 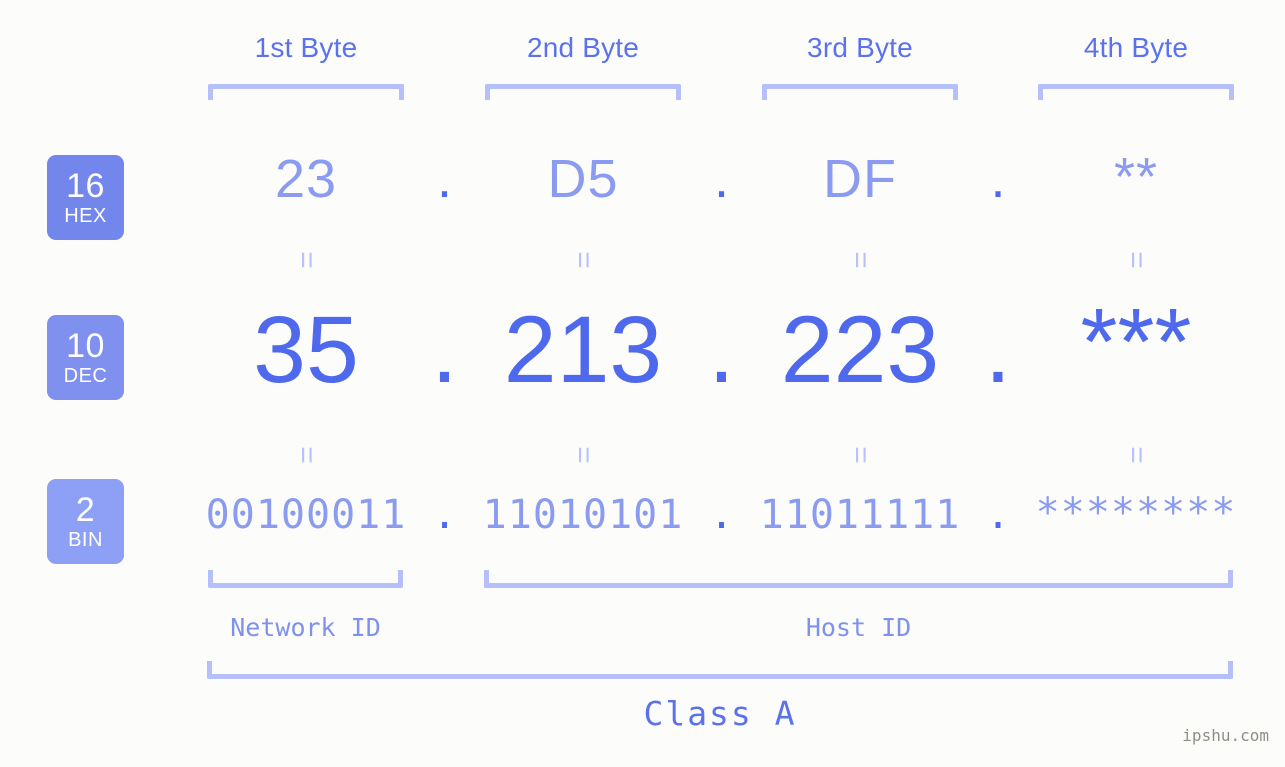 I want to click on byte-header-3: 3rd Byte, so click(x=860, y=47).